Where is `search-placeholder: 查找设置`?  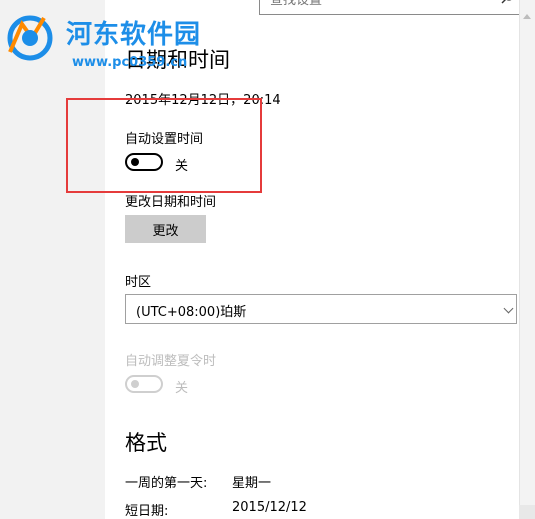
search-placeholder: 查找设置 is located at coordinates (296, 4).